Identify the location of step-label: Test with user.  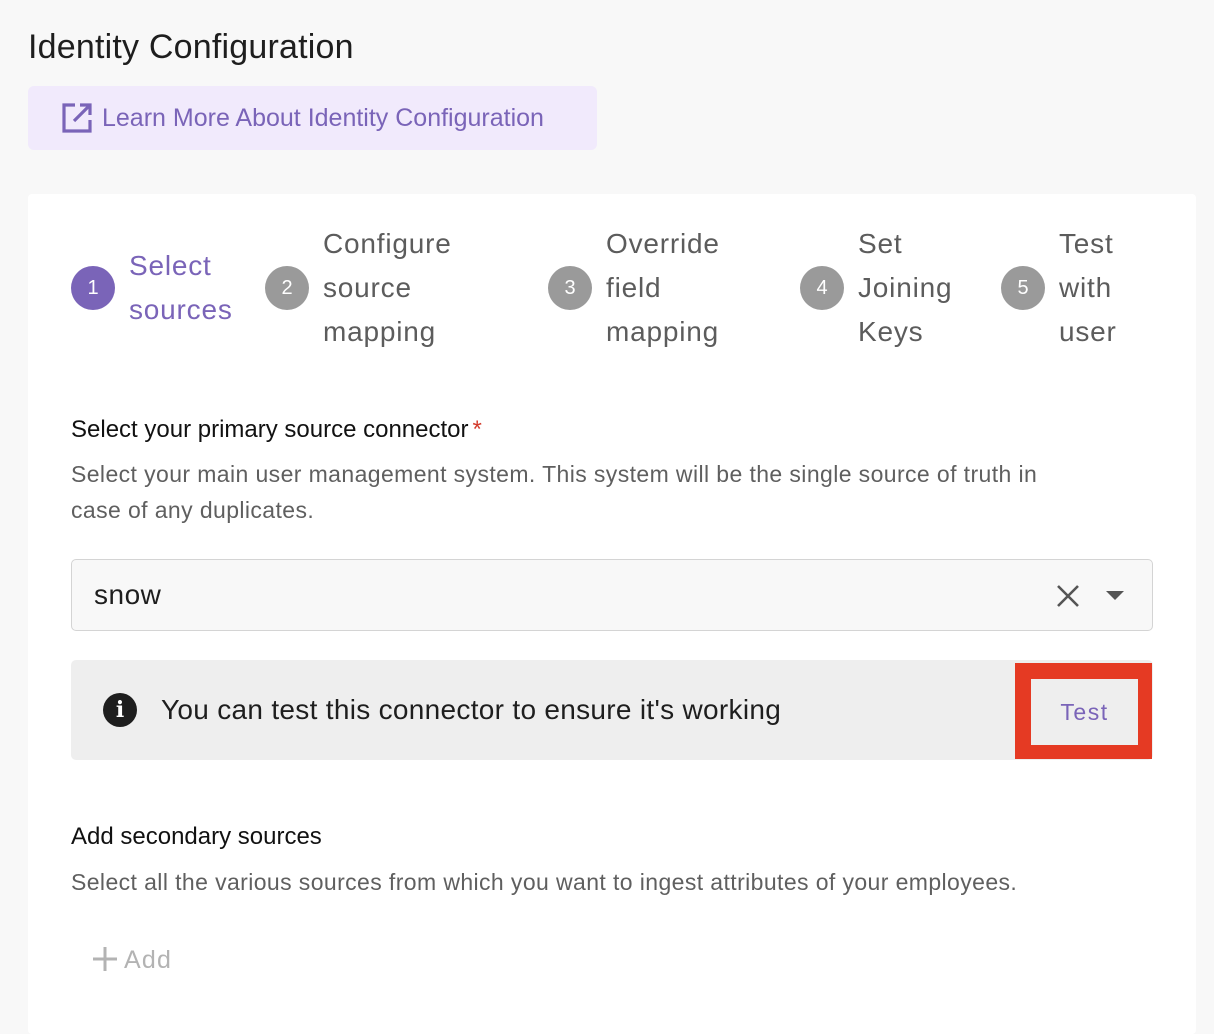
(1088, 287).